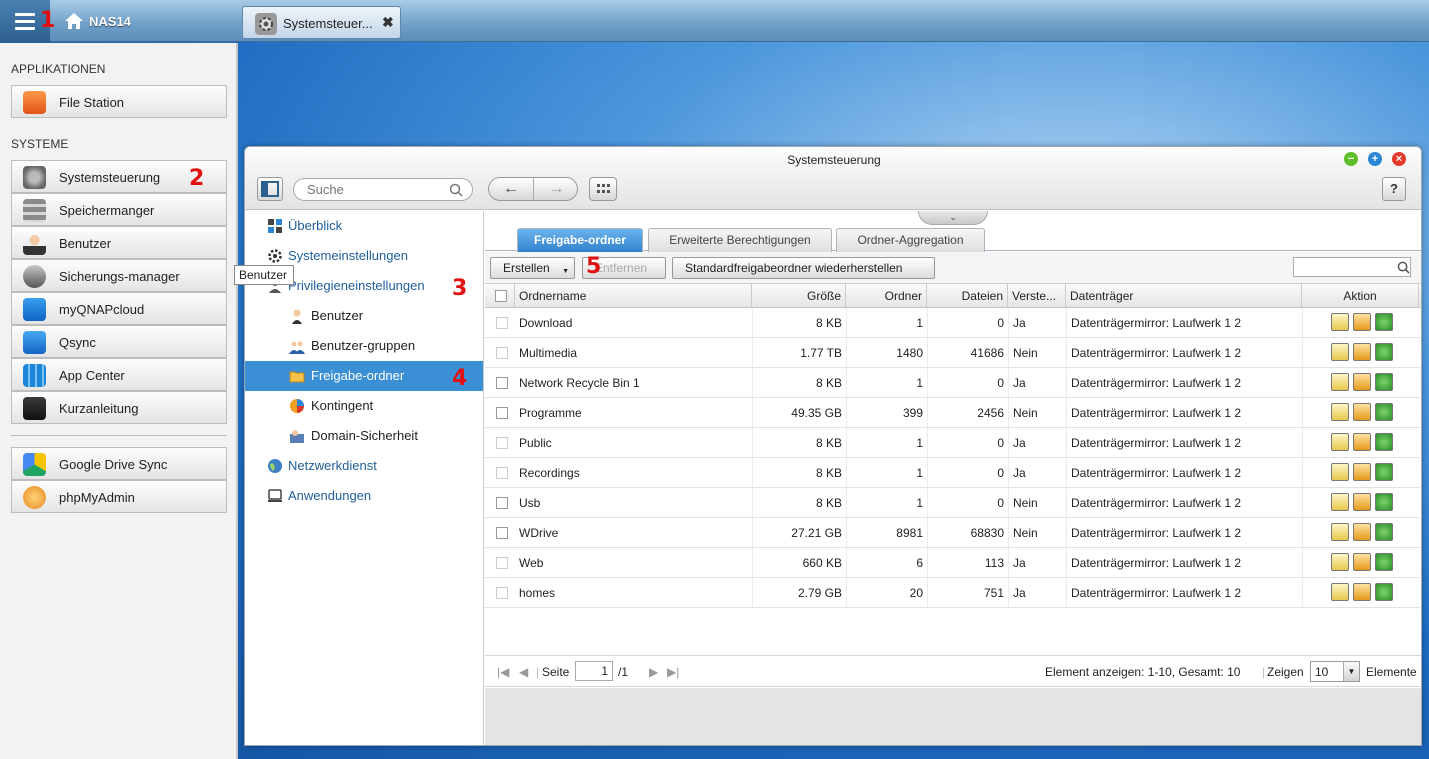 This screenshot has width=1429, height=759. What do you see at coordinates (364, 406) in the screenshot?
I see `nav-kontingent: Kontingent` at bounding box center [364, 406].